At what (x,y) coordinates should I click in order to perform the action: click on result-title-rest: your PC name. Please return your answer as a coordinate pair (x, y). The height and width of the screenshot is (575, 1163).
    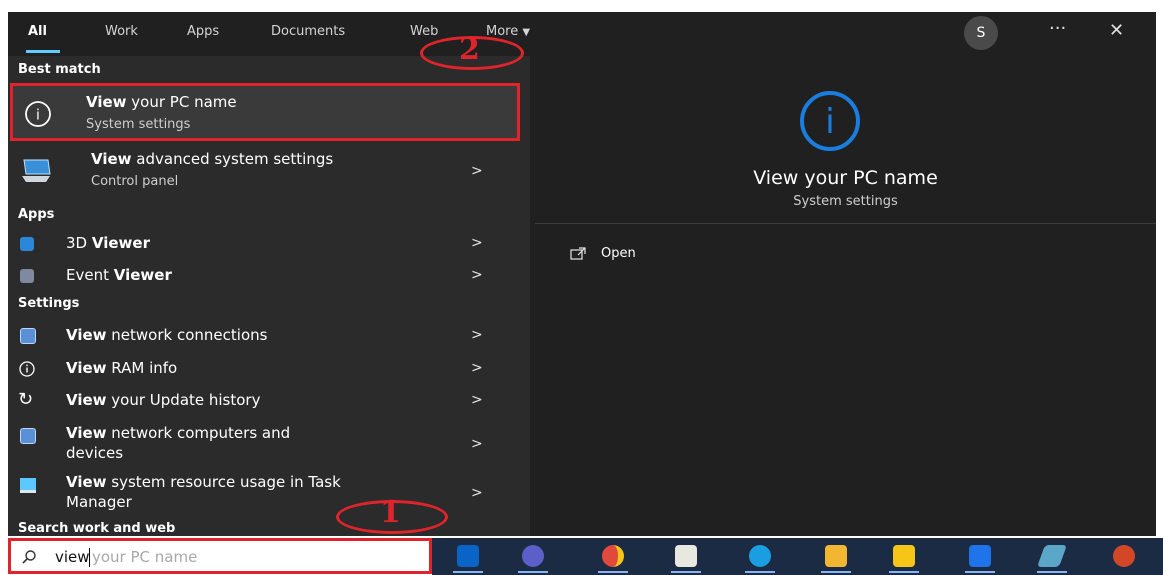
    Looking at the image, I should click on (181, 102).